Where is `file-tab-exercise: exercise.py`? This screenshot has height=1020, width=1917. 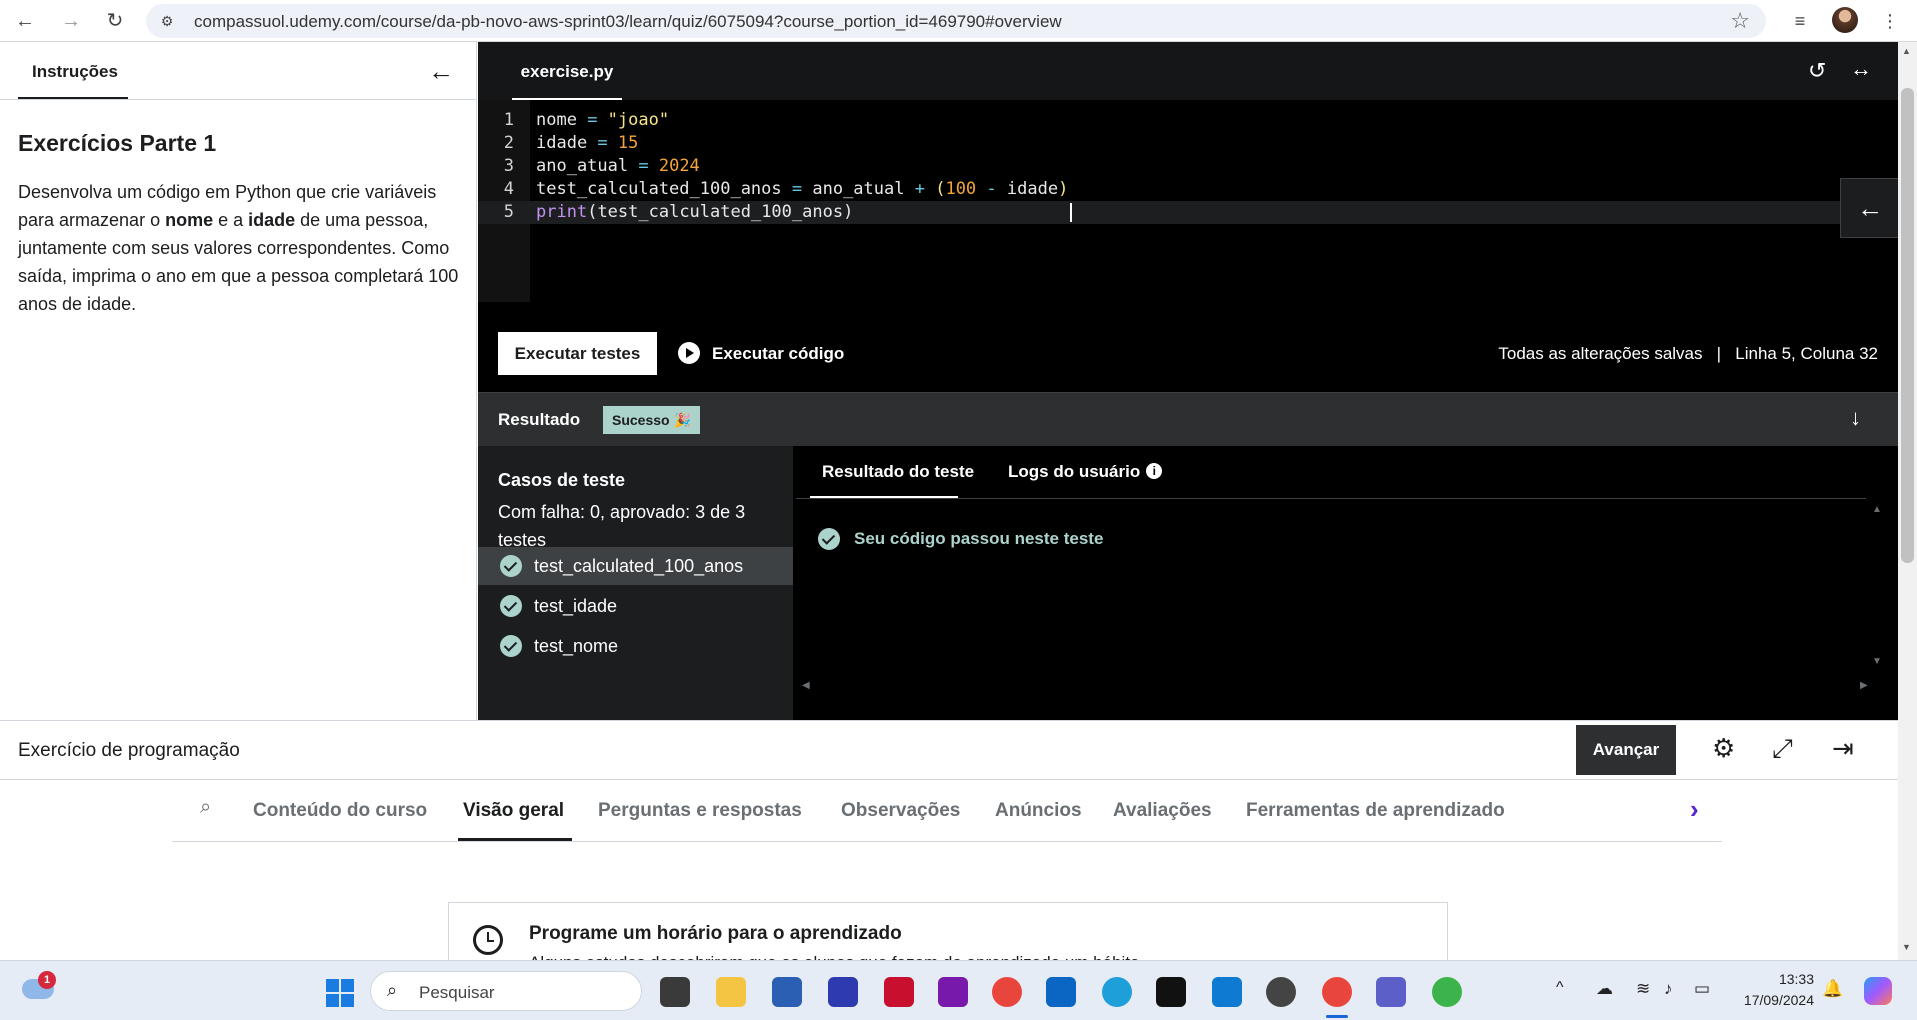
file-tab-exercise: exercise.py is located at coordinates (567, 71).